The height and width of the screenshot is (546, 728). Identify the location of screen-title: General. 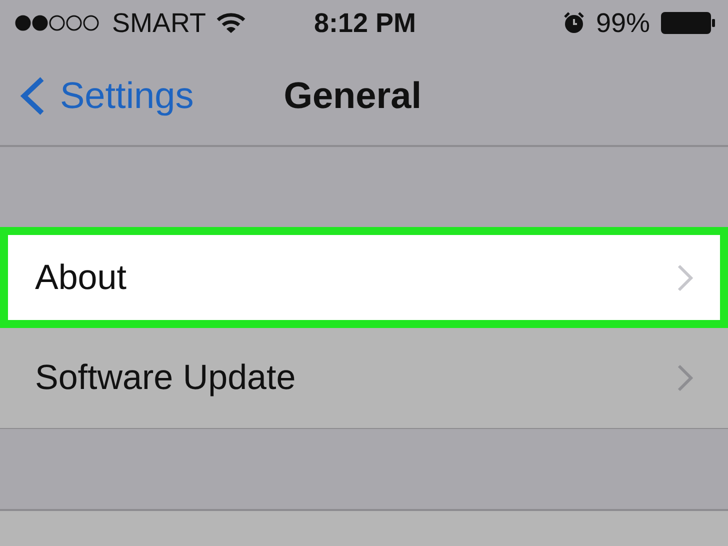
(353, 95).